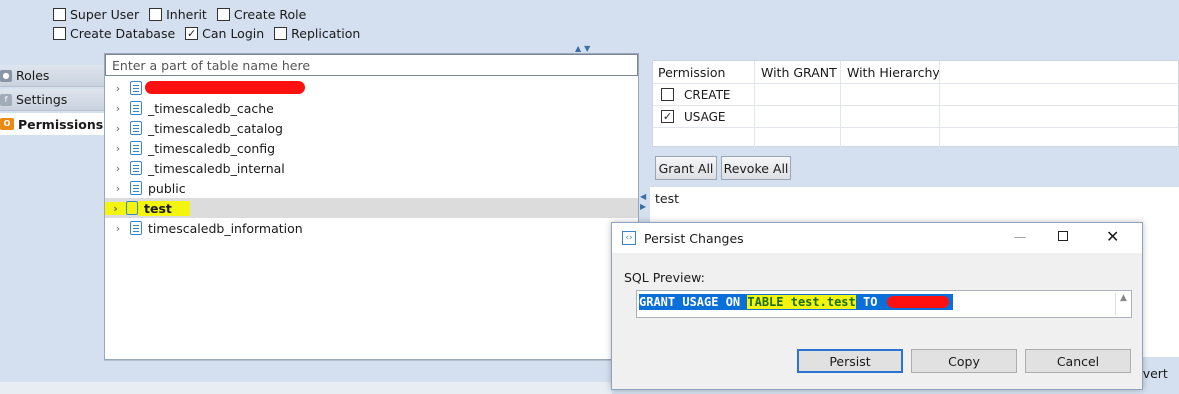  I want to click on roles-icon: ●, so click(6, 75).